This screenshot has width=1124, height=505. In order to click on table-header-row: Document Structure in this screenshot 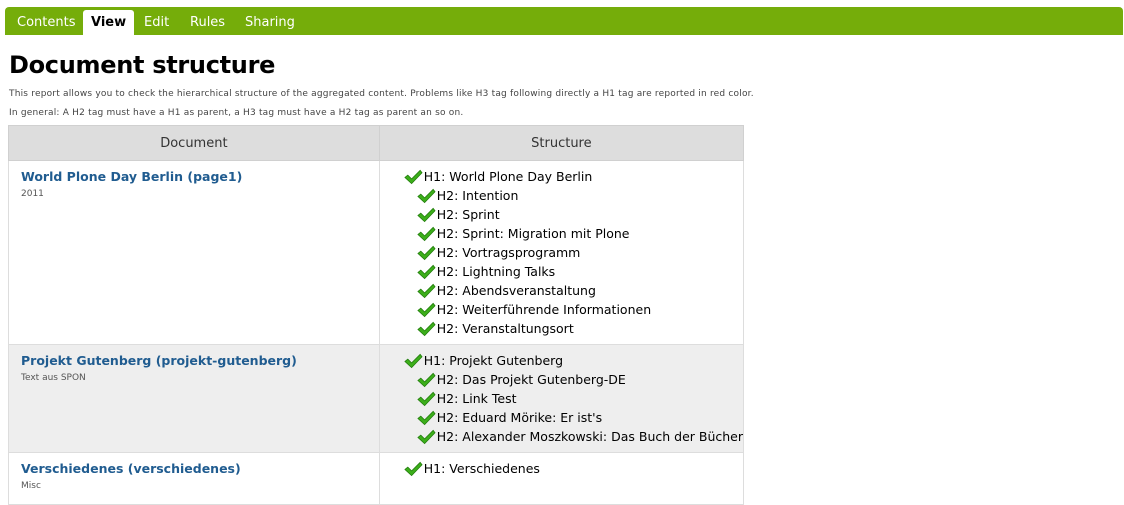, I will do `click(376, 143)`.